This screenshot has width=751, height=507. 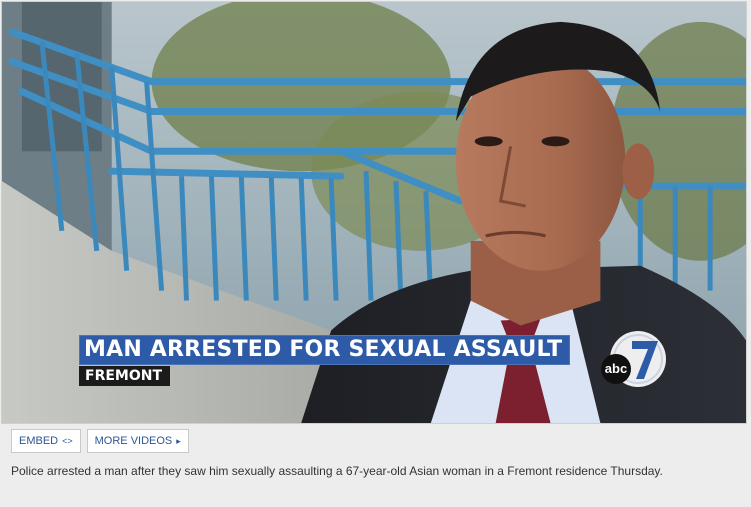 I want to click on abc7-logo-icon: abc, so click(x=633, y=359).